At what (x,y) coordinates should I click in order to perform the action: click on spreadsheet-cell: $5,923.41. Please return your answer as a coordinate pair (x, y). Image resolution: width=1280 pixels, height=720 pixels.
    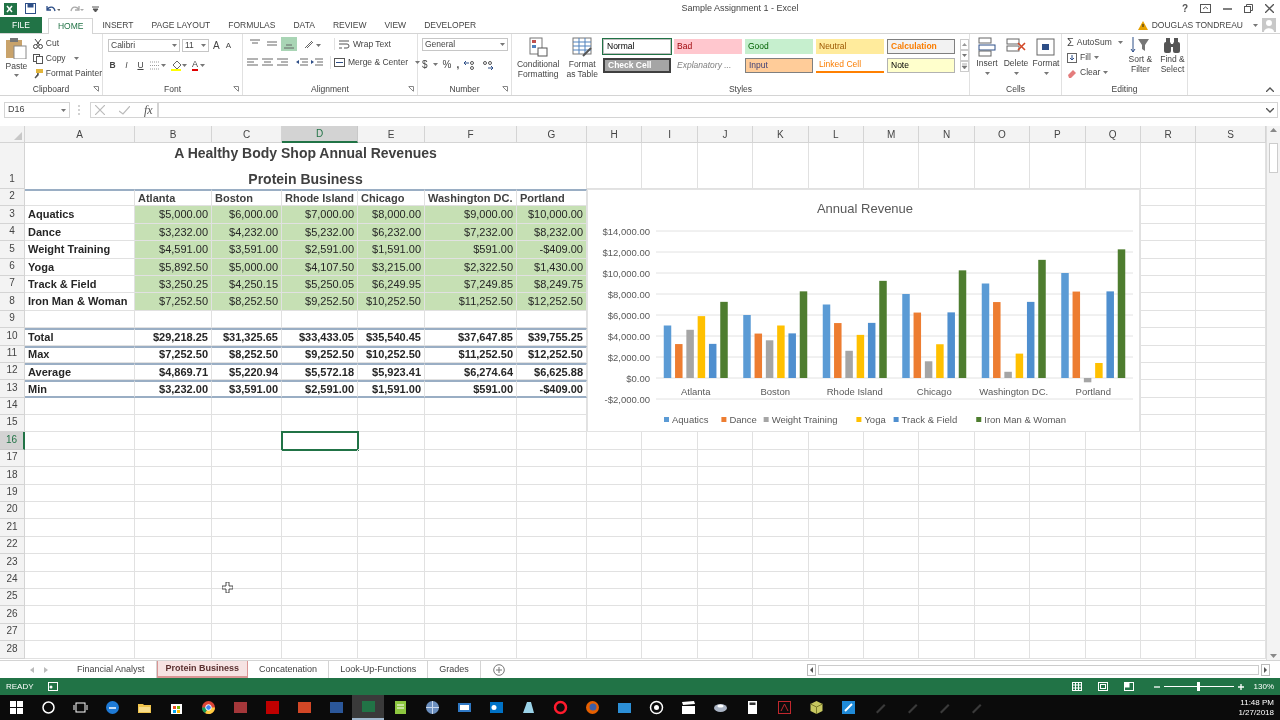
    Looking at the image, I should click on (391, 371).